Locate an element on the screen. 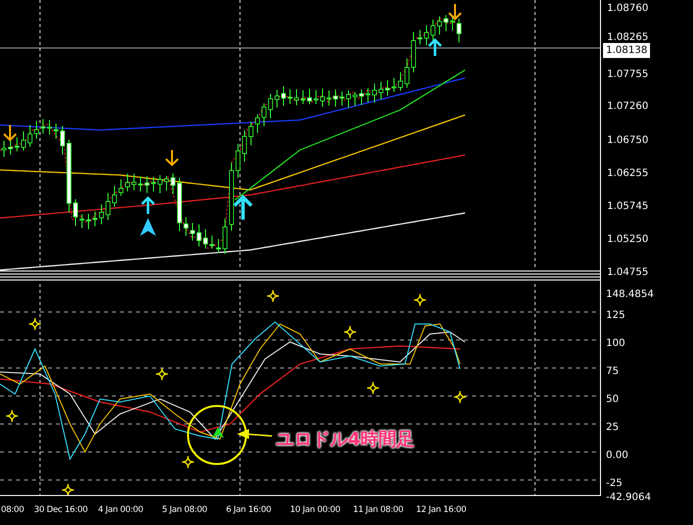 This screenshot has height=525, width=693. highlight-circle is located at coordinates (217, 435).